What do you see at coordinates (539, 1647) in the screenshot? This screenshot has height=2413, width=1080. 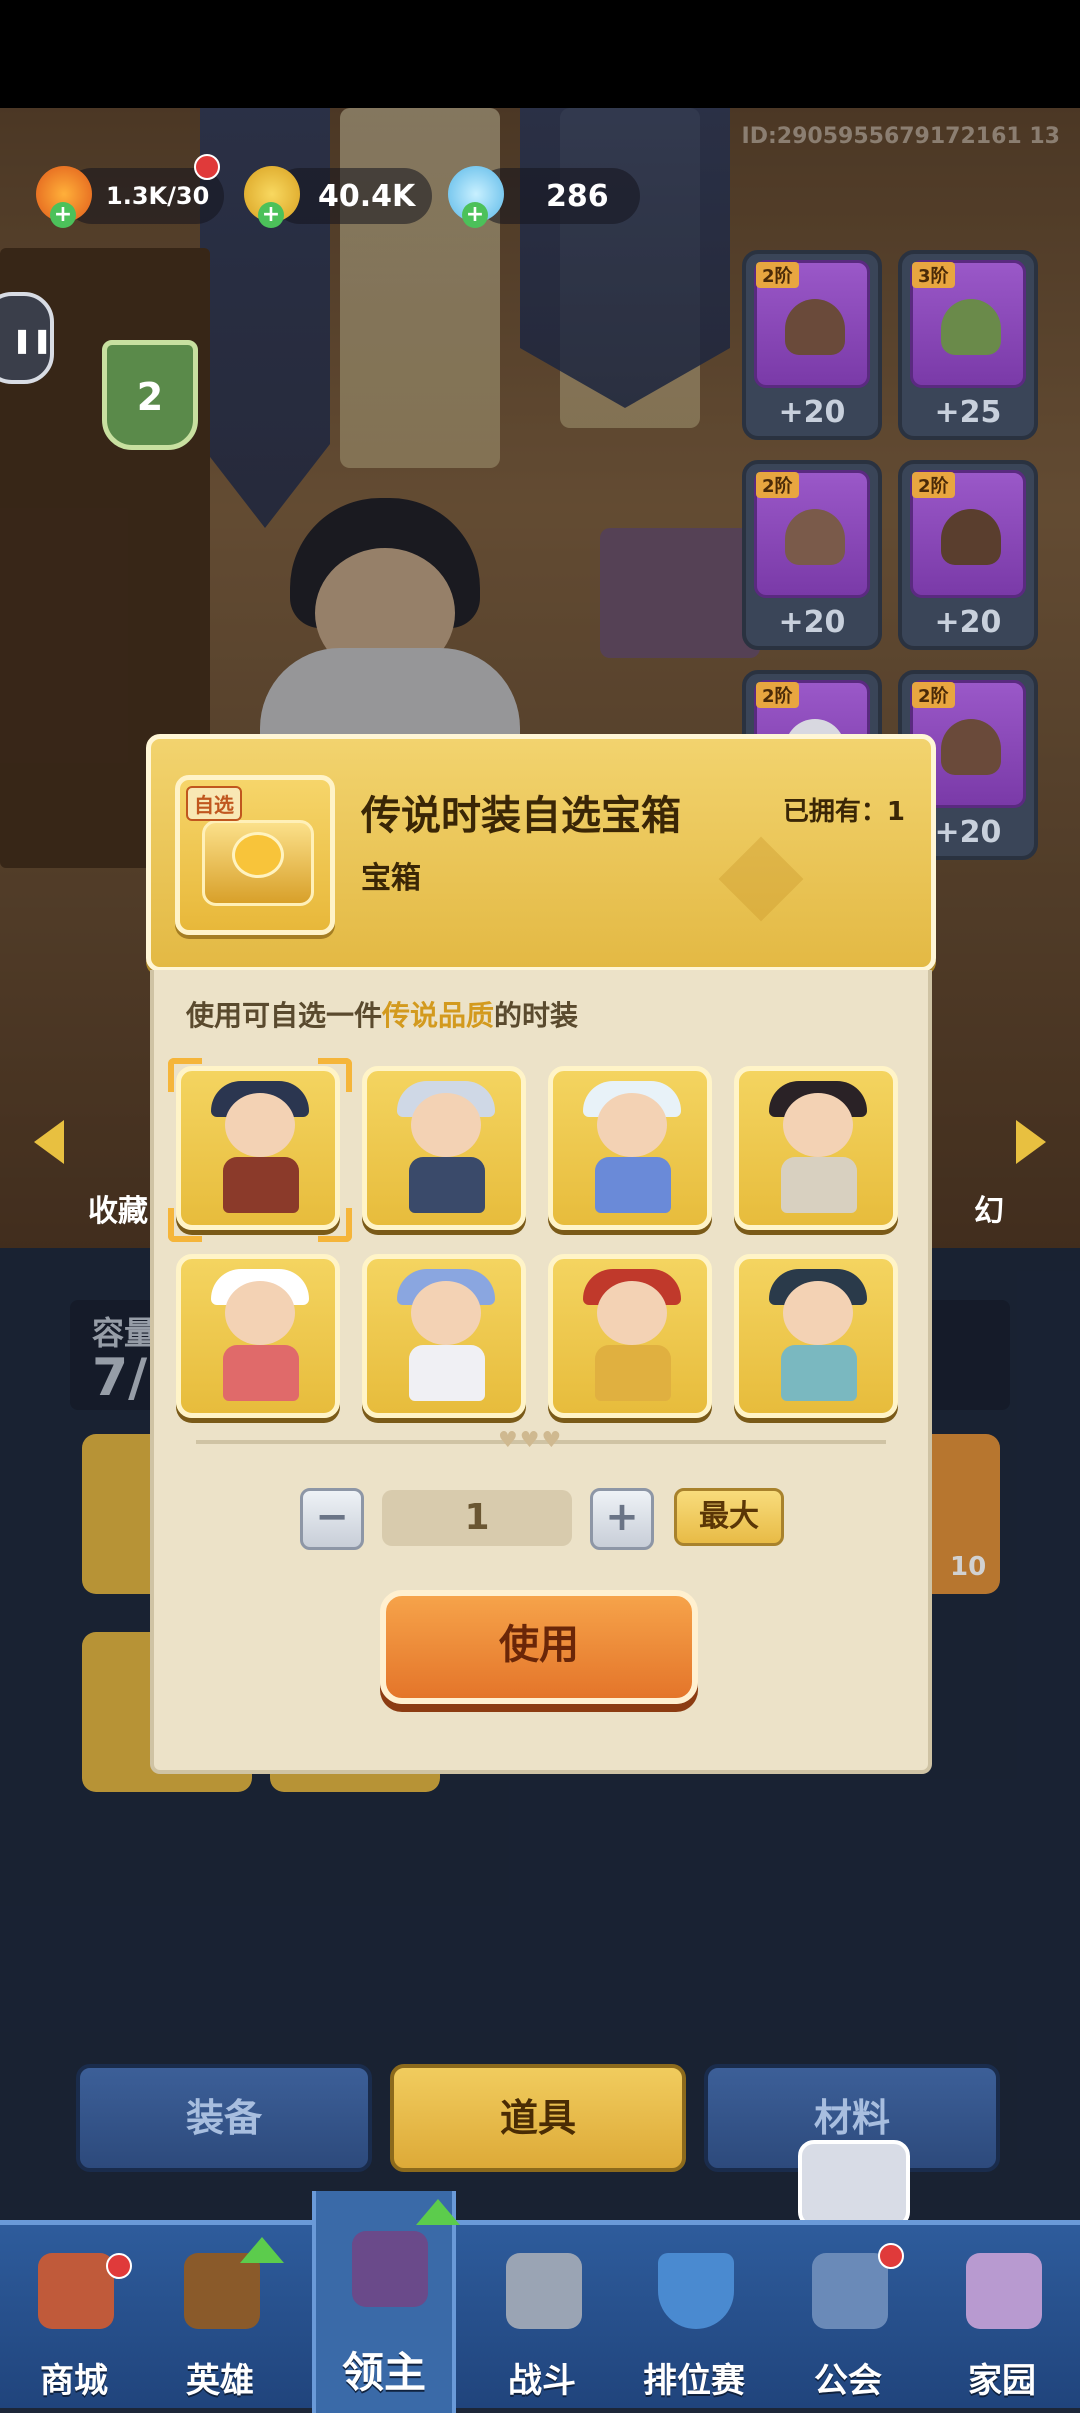 I see `use-button: 使用` at bounding box center [539, 1647].